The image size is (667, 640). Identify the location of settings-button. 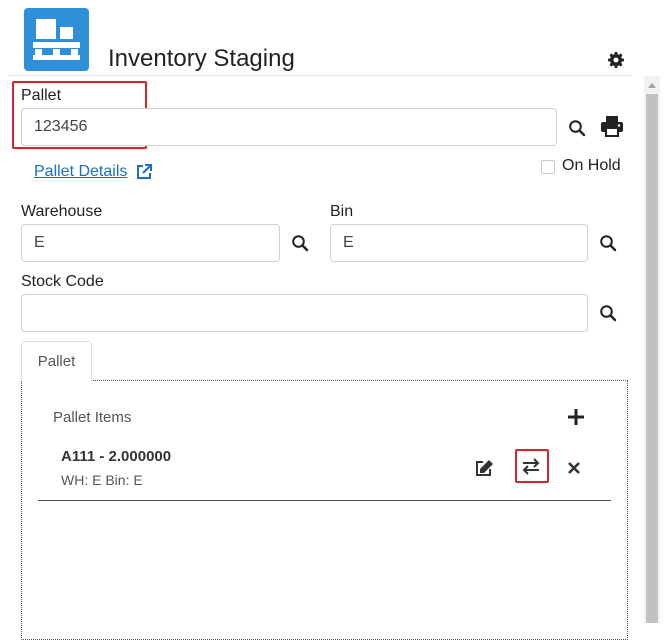
(616, 60).